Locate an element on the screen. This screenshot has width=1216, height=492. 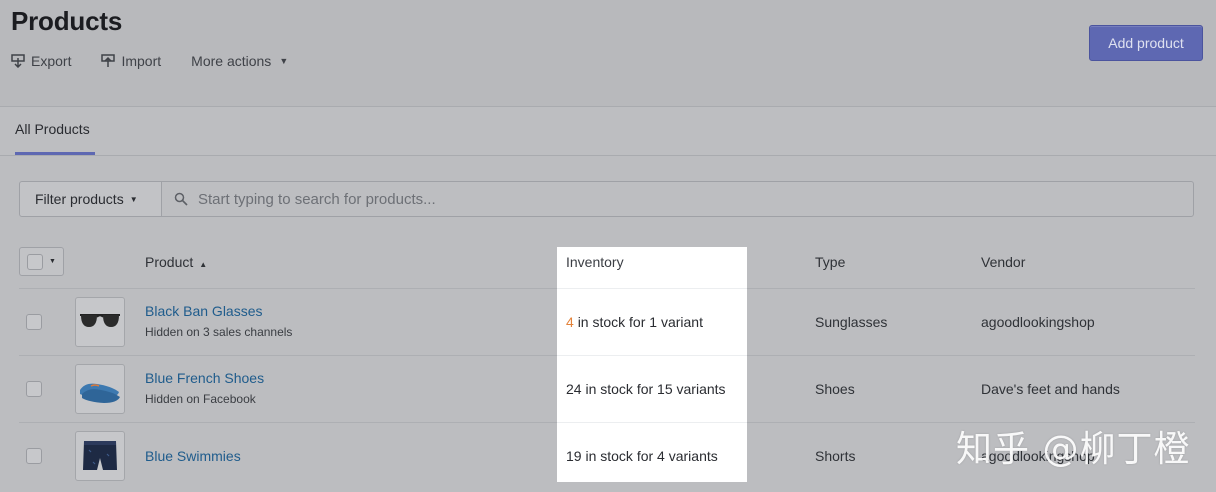
swim-shorts-icon is located at coordinates (100, 455).